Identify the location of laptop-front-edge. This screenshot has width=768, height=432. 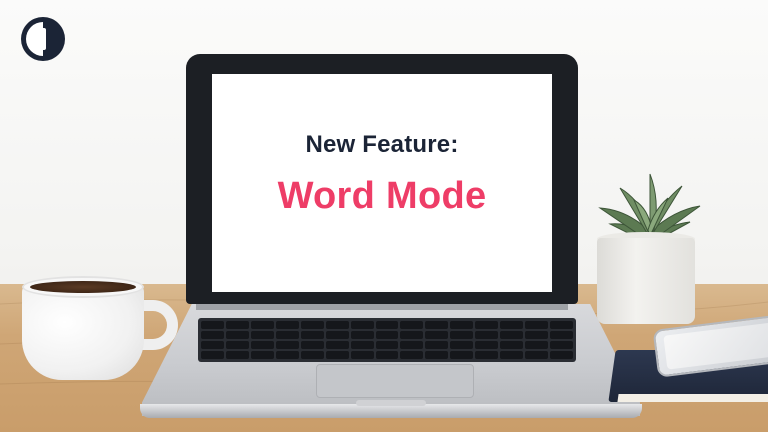
(391, 411).